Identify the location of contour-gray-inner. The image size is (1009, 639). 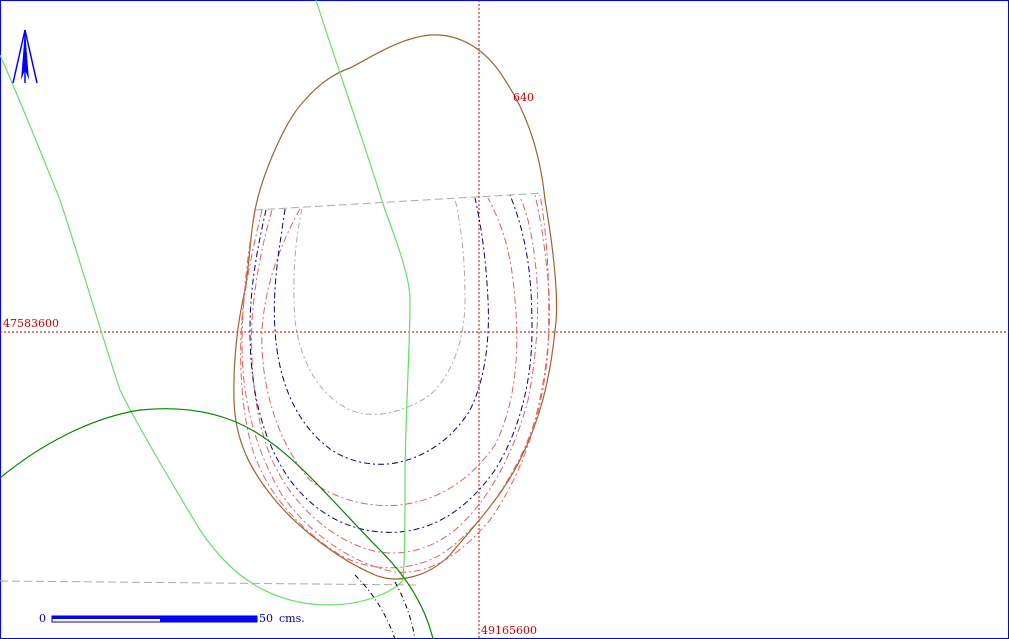
(379, 306).